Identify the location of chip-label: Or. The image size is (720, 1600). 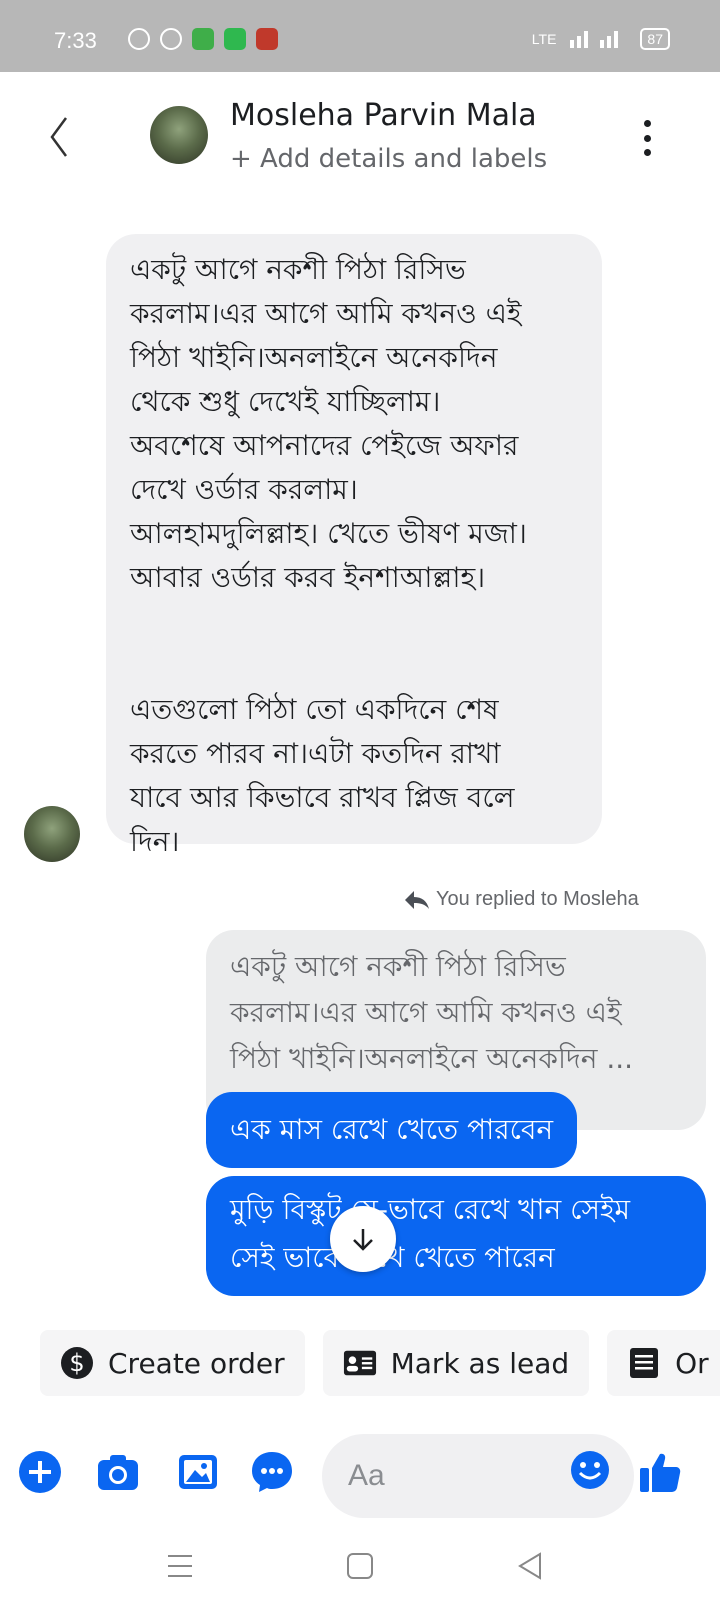
(692, 1363).